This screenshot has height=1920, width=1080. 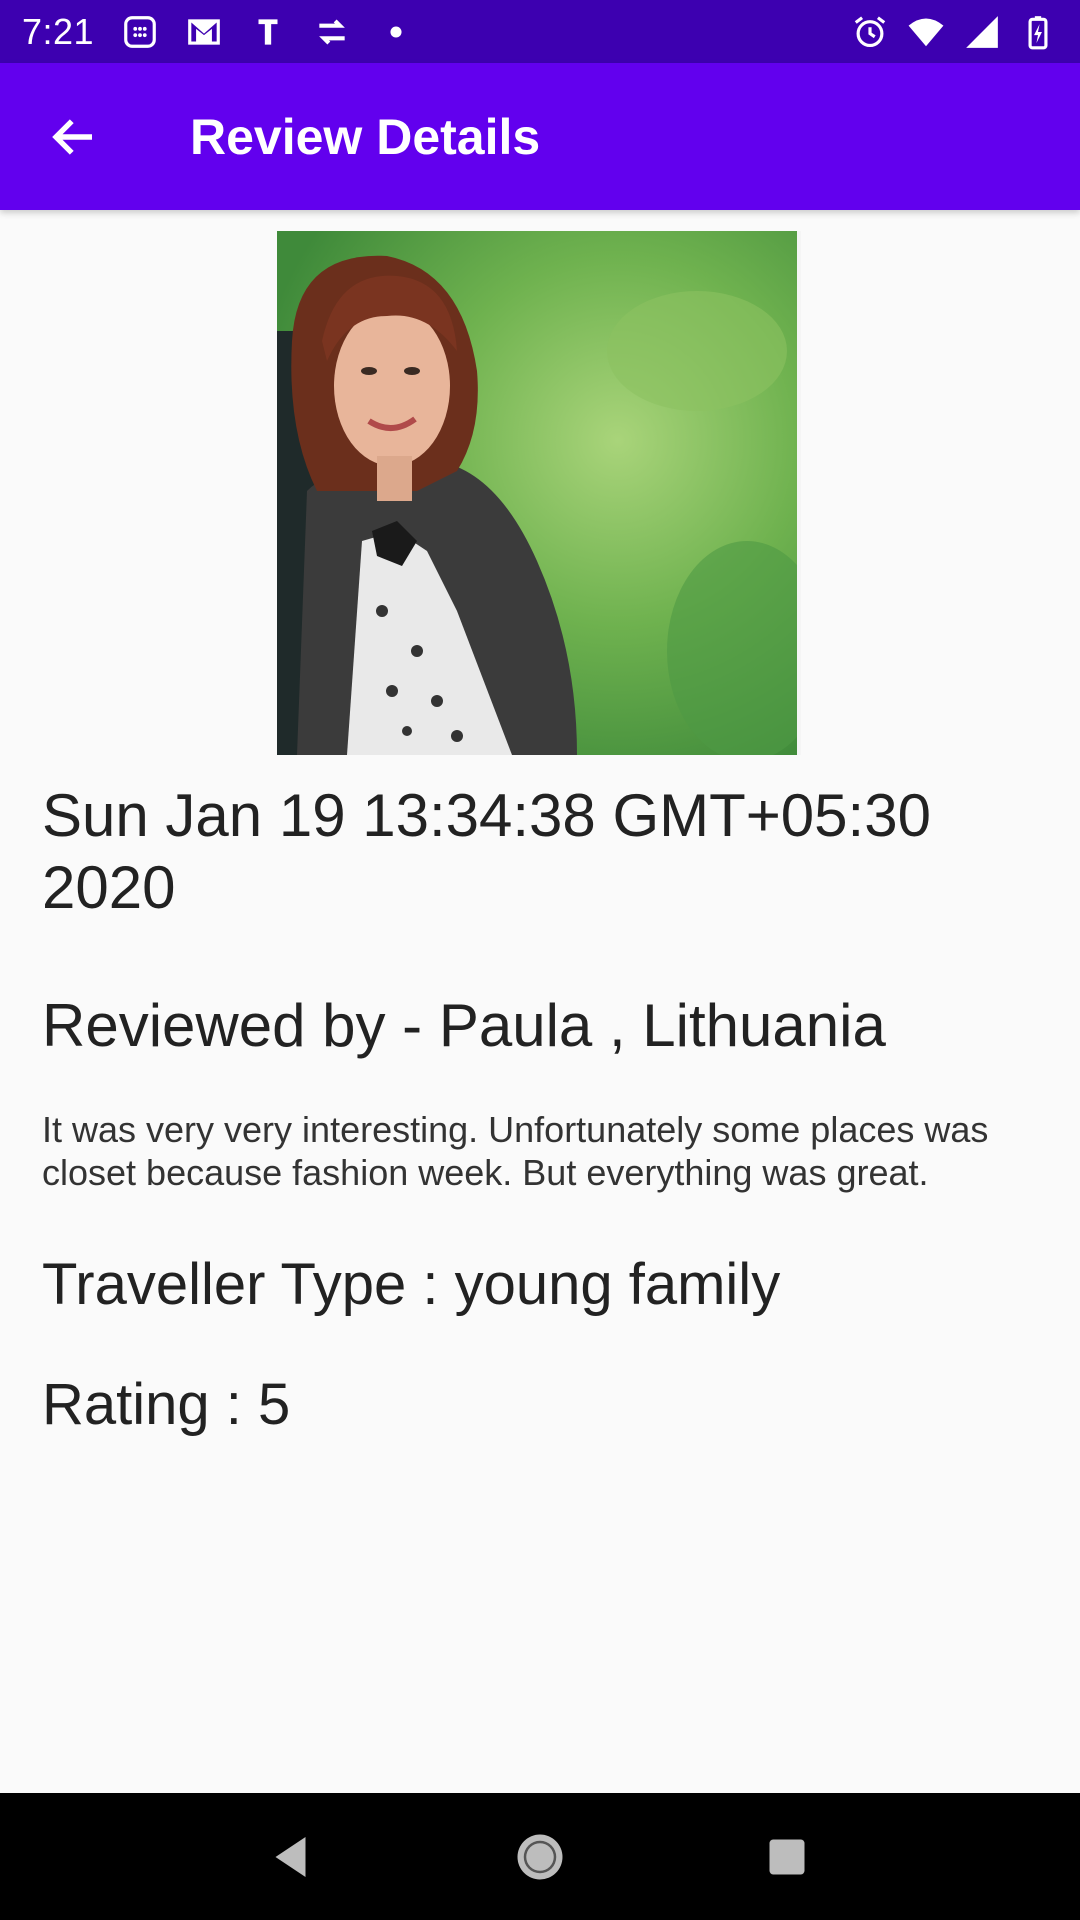 What do you see at coordinates (539, 493) in the screenshot?
I see `reviewer-photo` at bounding box center [539, 493].